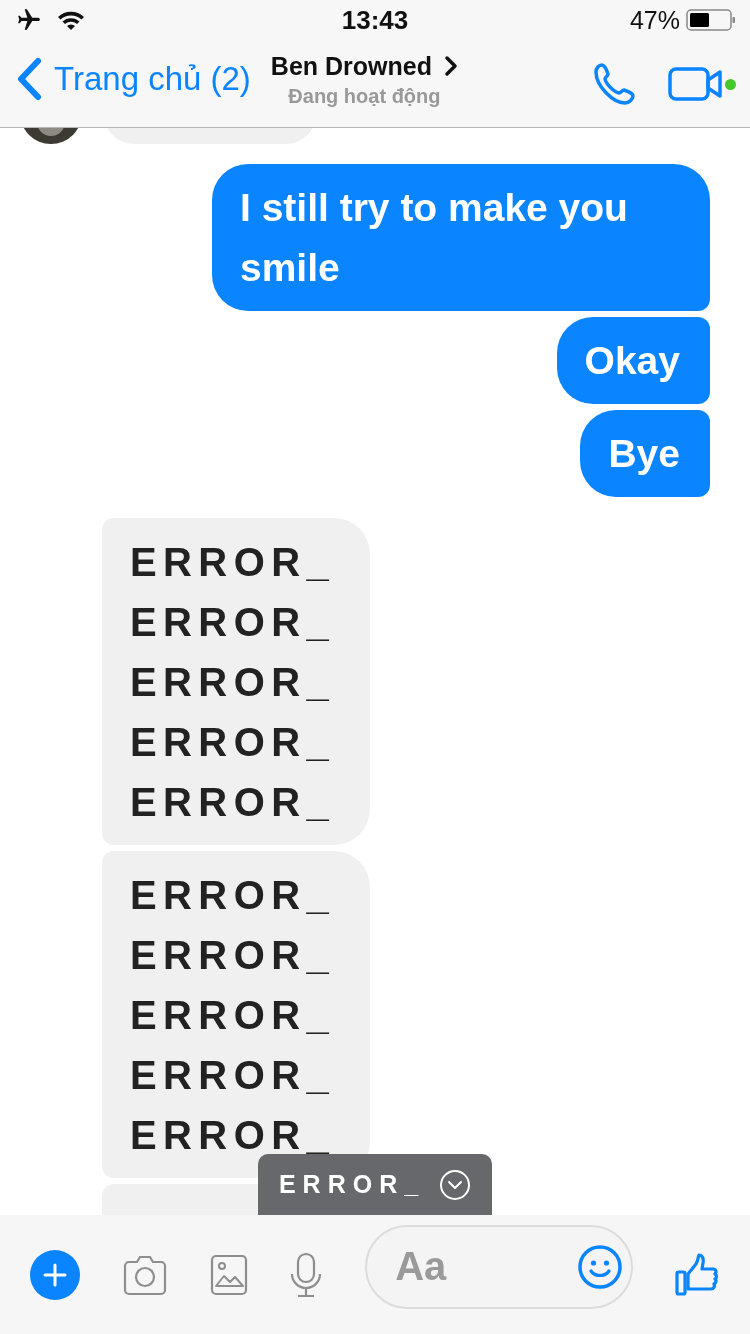 The image size is (750, 1334). Describe the element at coordinates (697, 1274) in the screenshot. I see `thumbs-up-icon` at that location.